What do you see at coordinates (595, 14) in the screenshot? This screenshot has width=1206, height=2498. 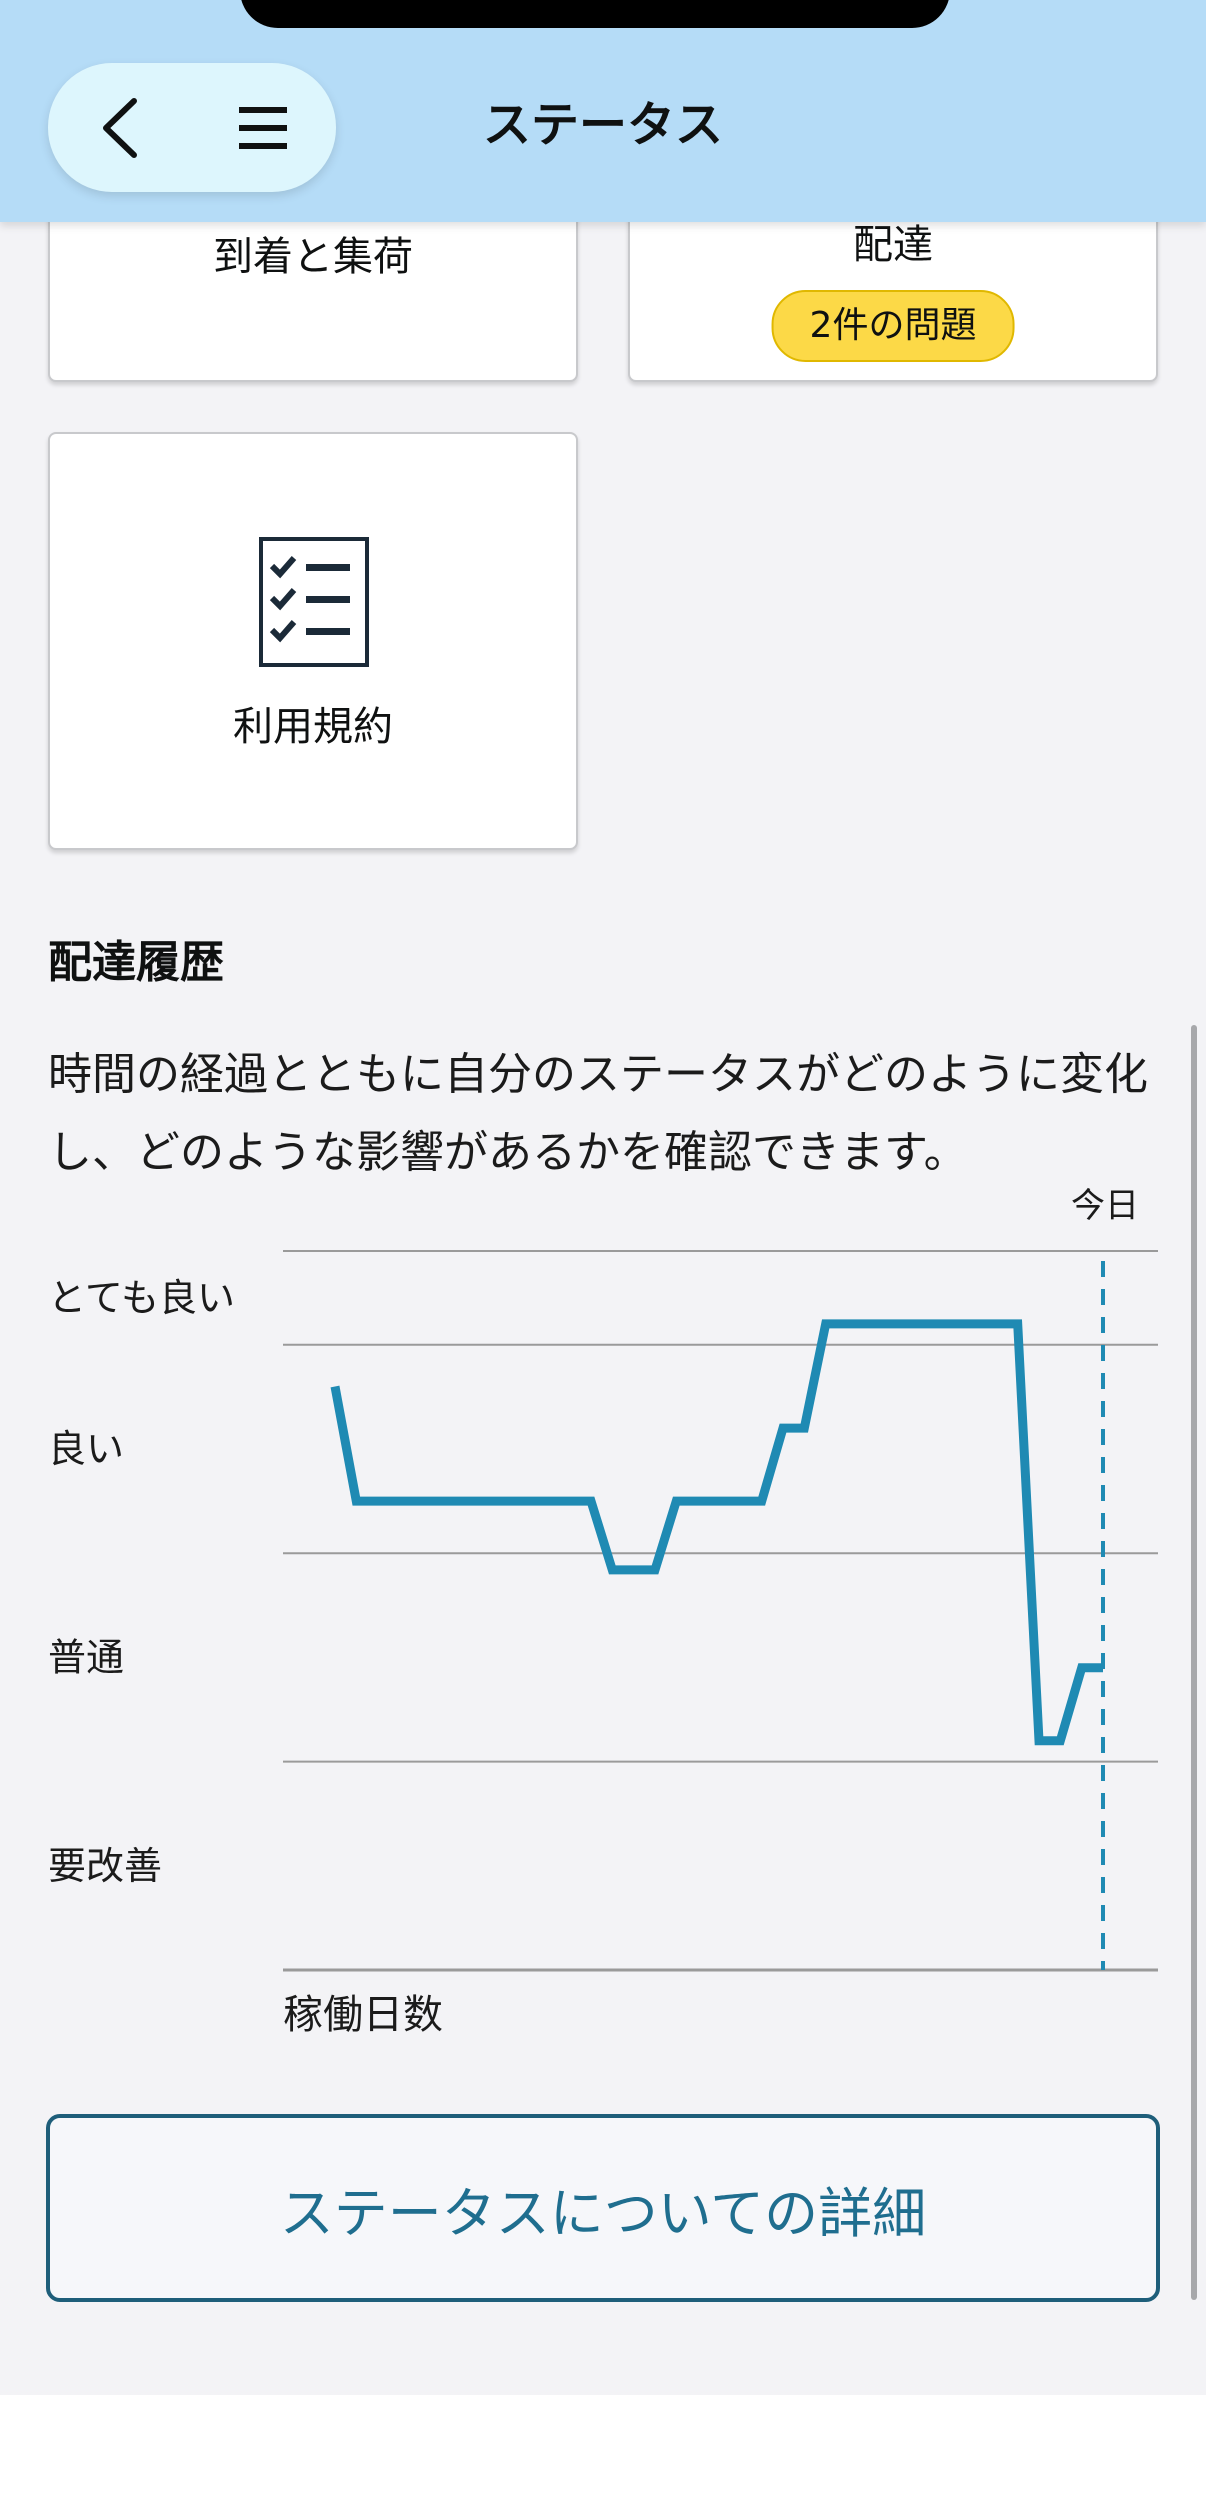 I see `device-notch` at bounding box center [595, 14].